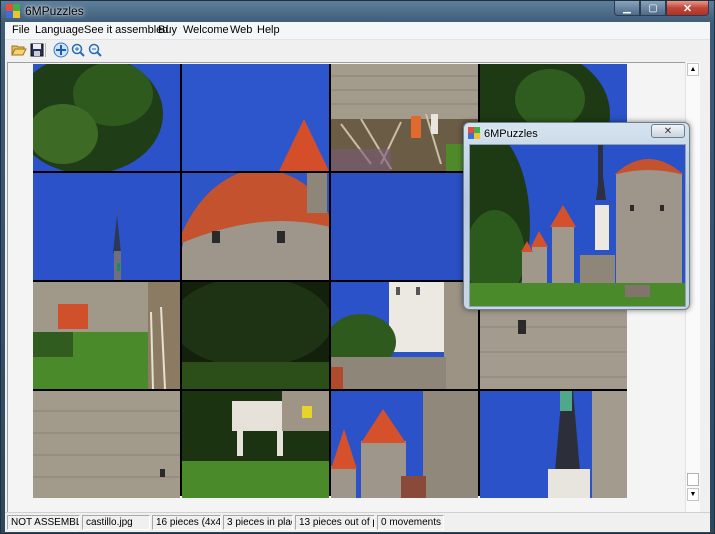 This screenshot has height=534, width=715. I want to click on preview-close-button: ✕, so click(668, 131).